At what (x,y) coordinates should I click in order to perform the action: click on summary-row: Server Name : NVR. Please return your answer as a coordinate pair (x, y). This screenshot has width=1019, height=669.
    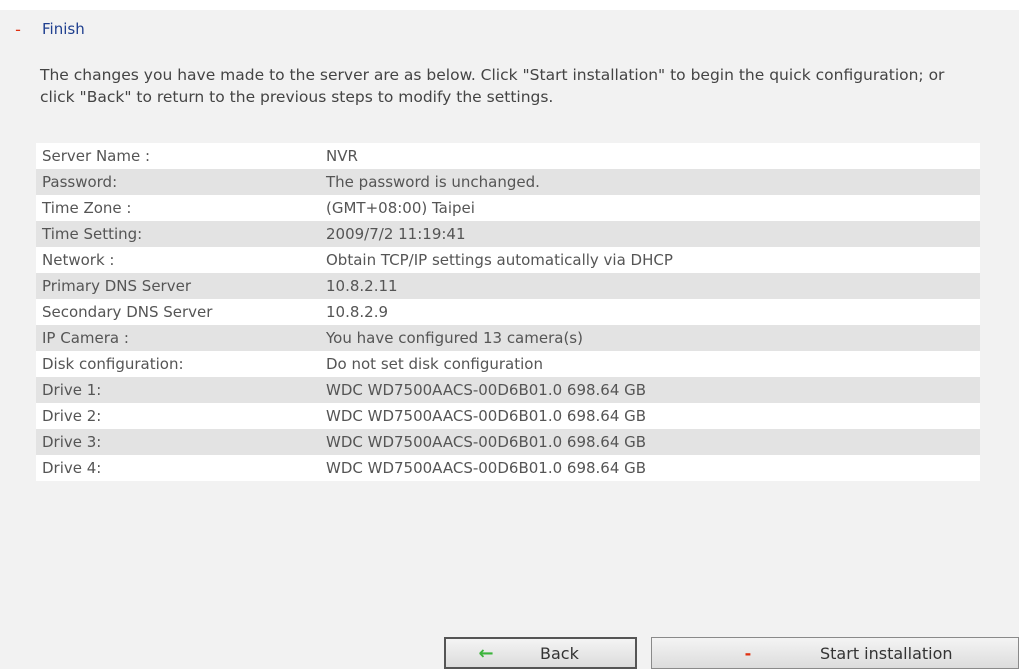
    Looking at the image, I should click on (508, 156).